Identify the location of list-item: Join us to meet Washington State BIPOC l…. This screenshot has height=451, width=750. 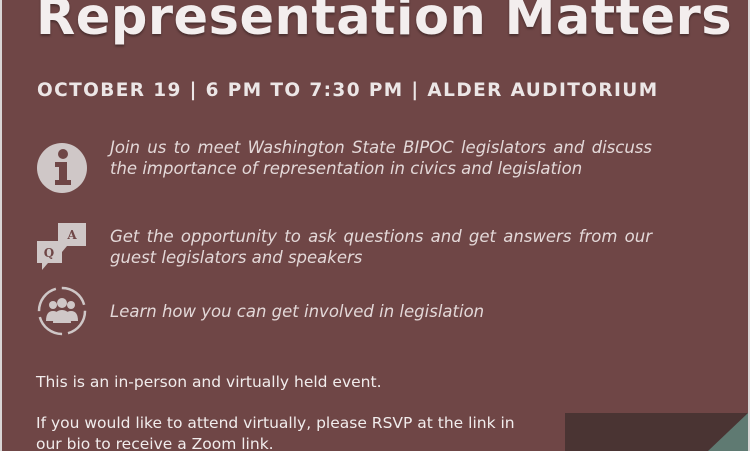
(381, 158).